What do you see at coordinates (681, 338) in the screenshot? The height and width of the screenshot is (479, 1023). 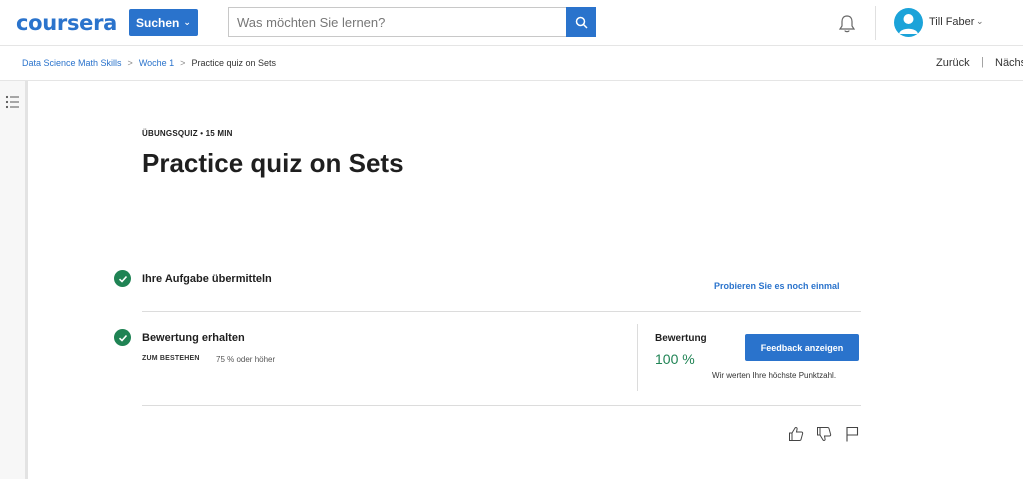 I see `grade-label: Bewertung` at bounding box center [681, 338].